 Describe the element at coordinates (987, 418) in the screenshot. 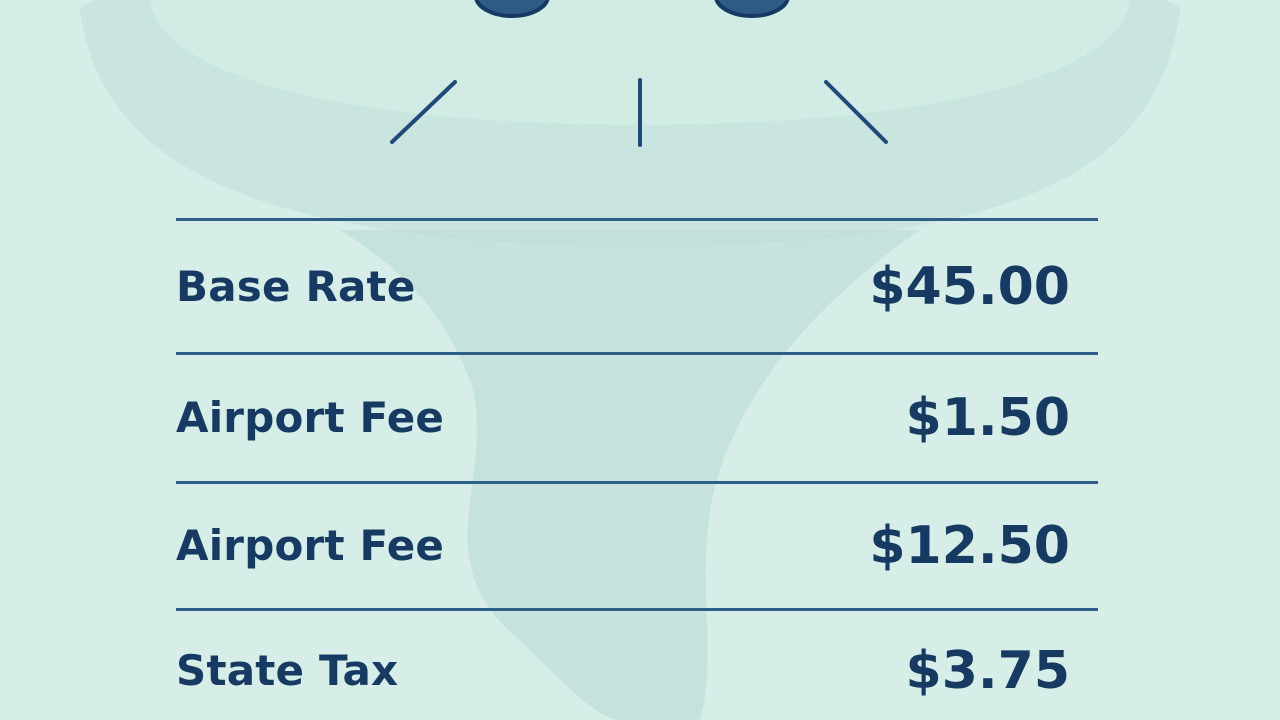

I see `fee-amount: $1.50` at that location.